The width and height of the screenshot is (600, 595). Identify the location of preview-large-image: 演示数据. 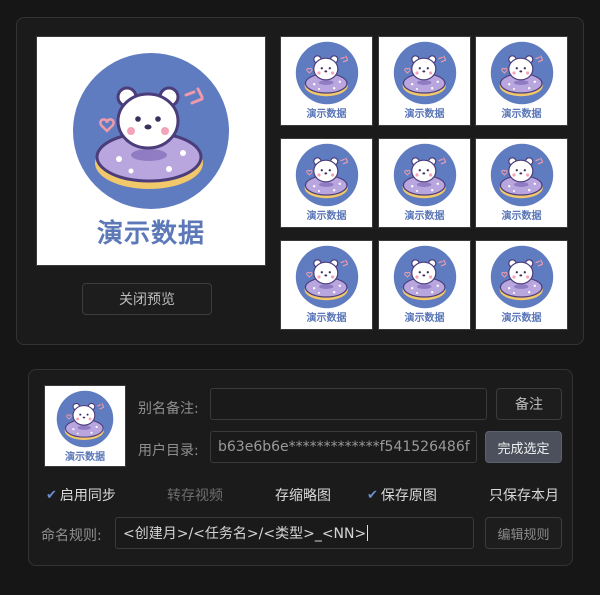
(151, 151).